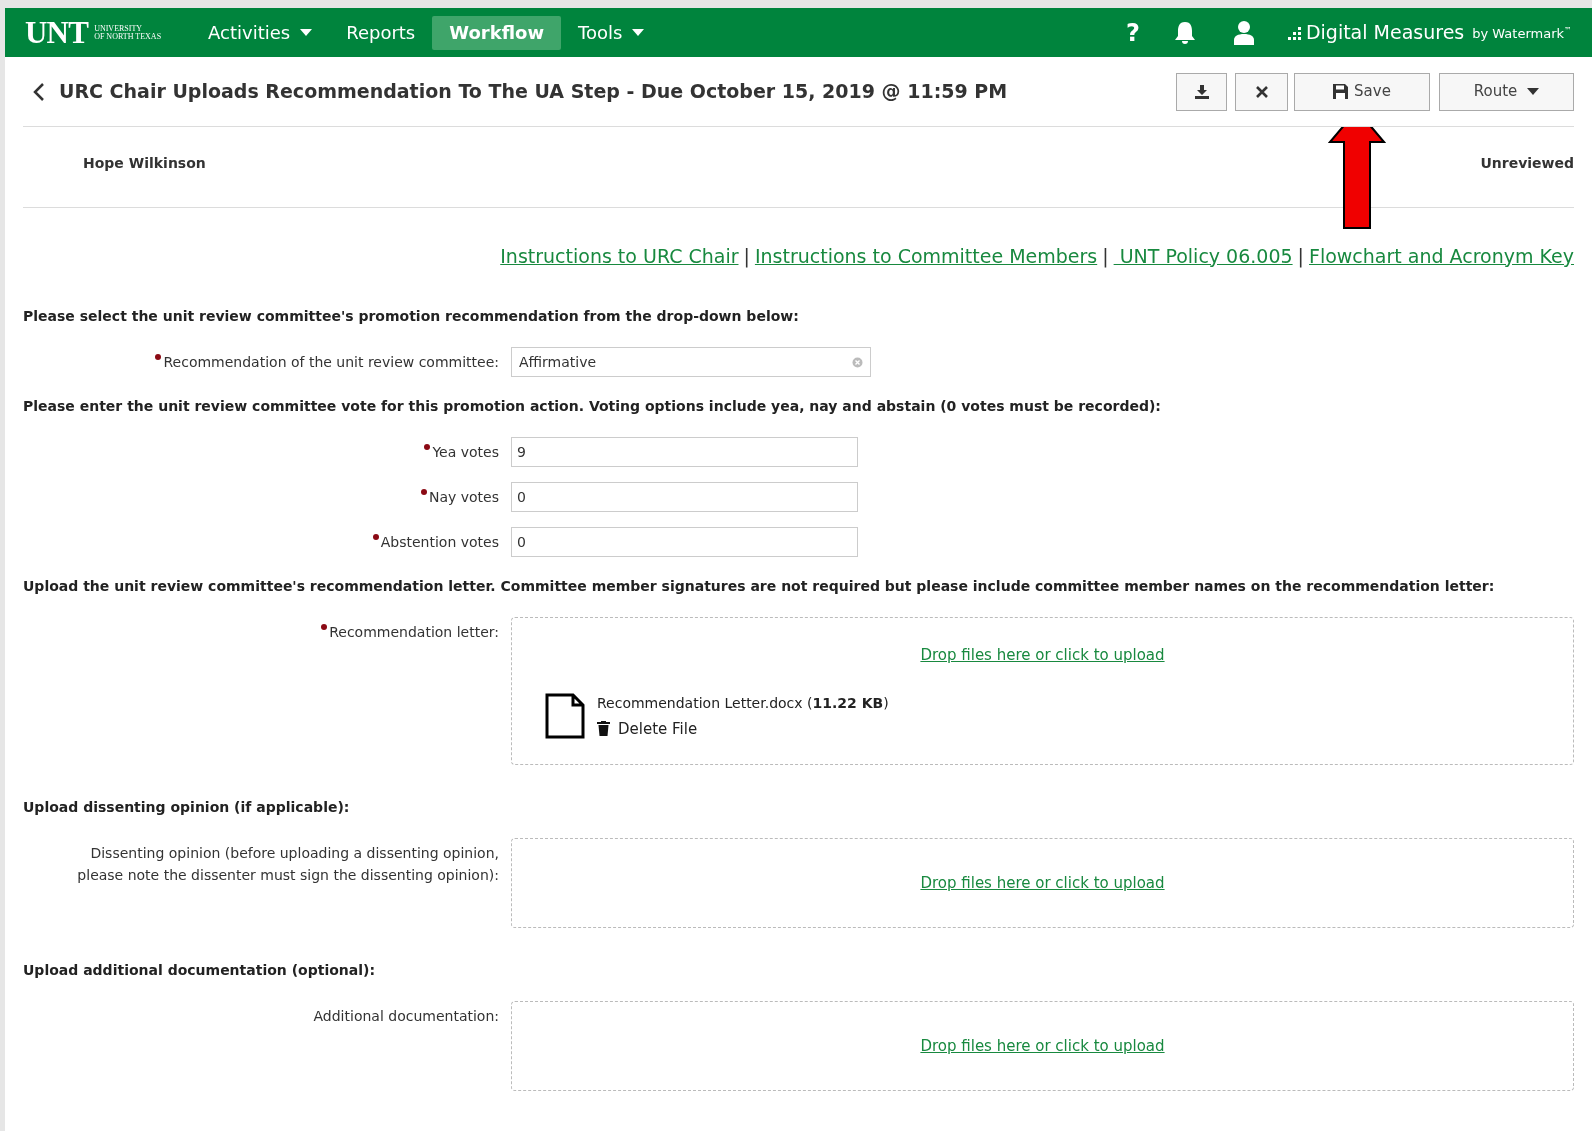 This screenshot has height=1131, width=1592. What do you see at coordinates (1506, 91) in the screenshot?
I see `route-button: Route` at bounding box center [1506, 91].